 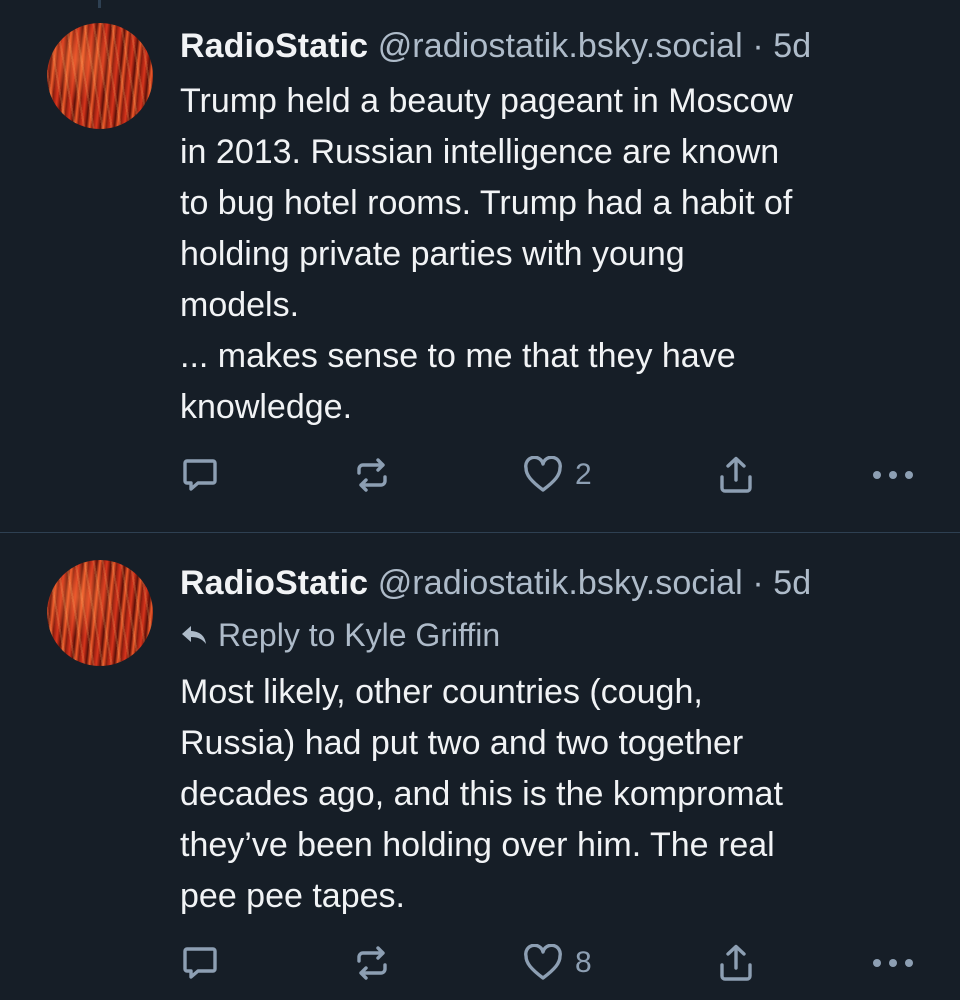 I want to click on like-button: 2, so click(x=557, y=475).